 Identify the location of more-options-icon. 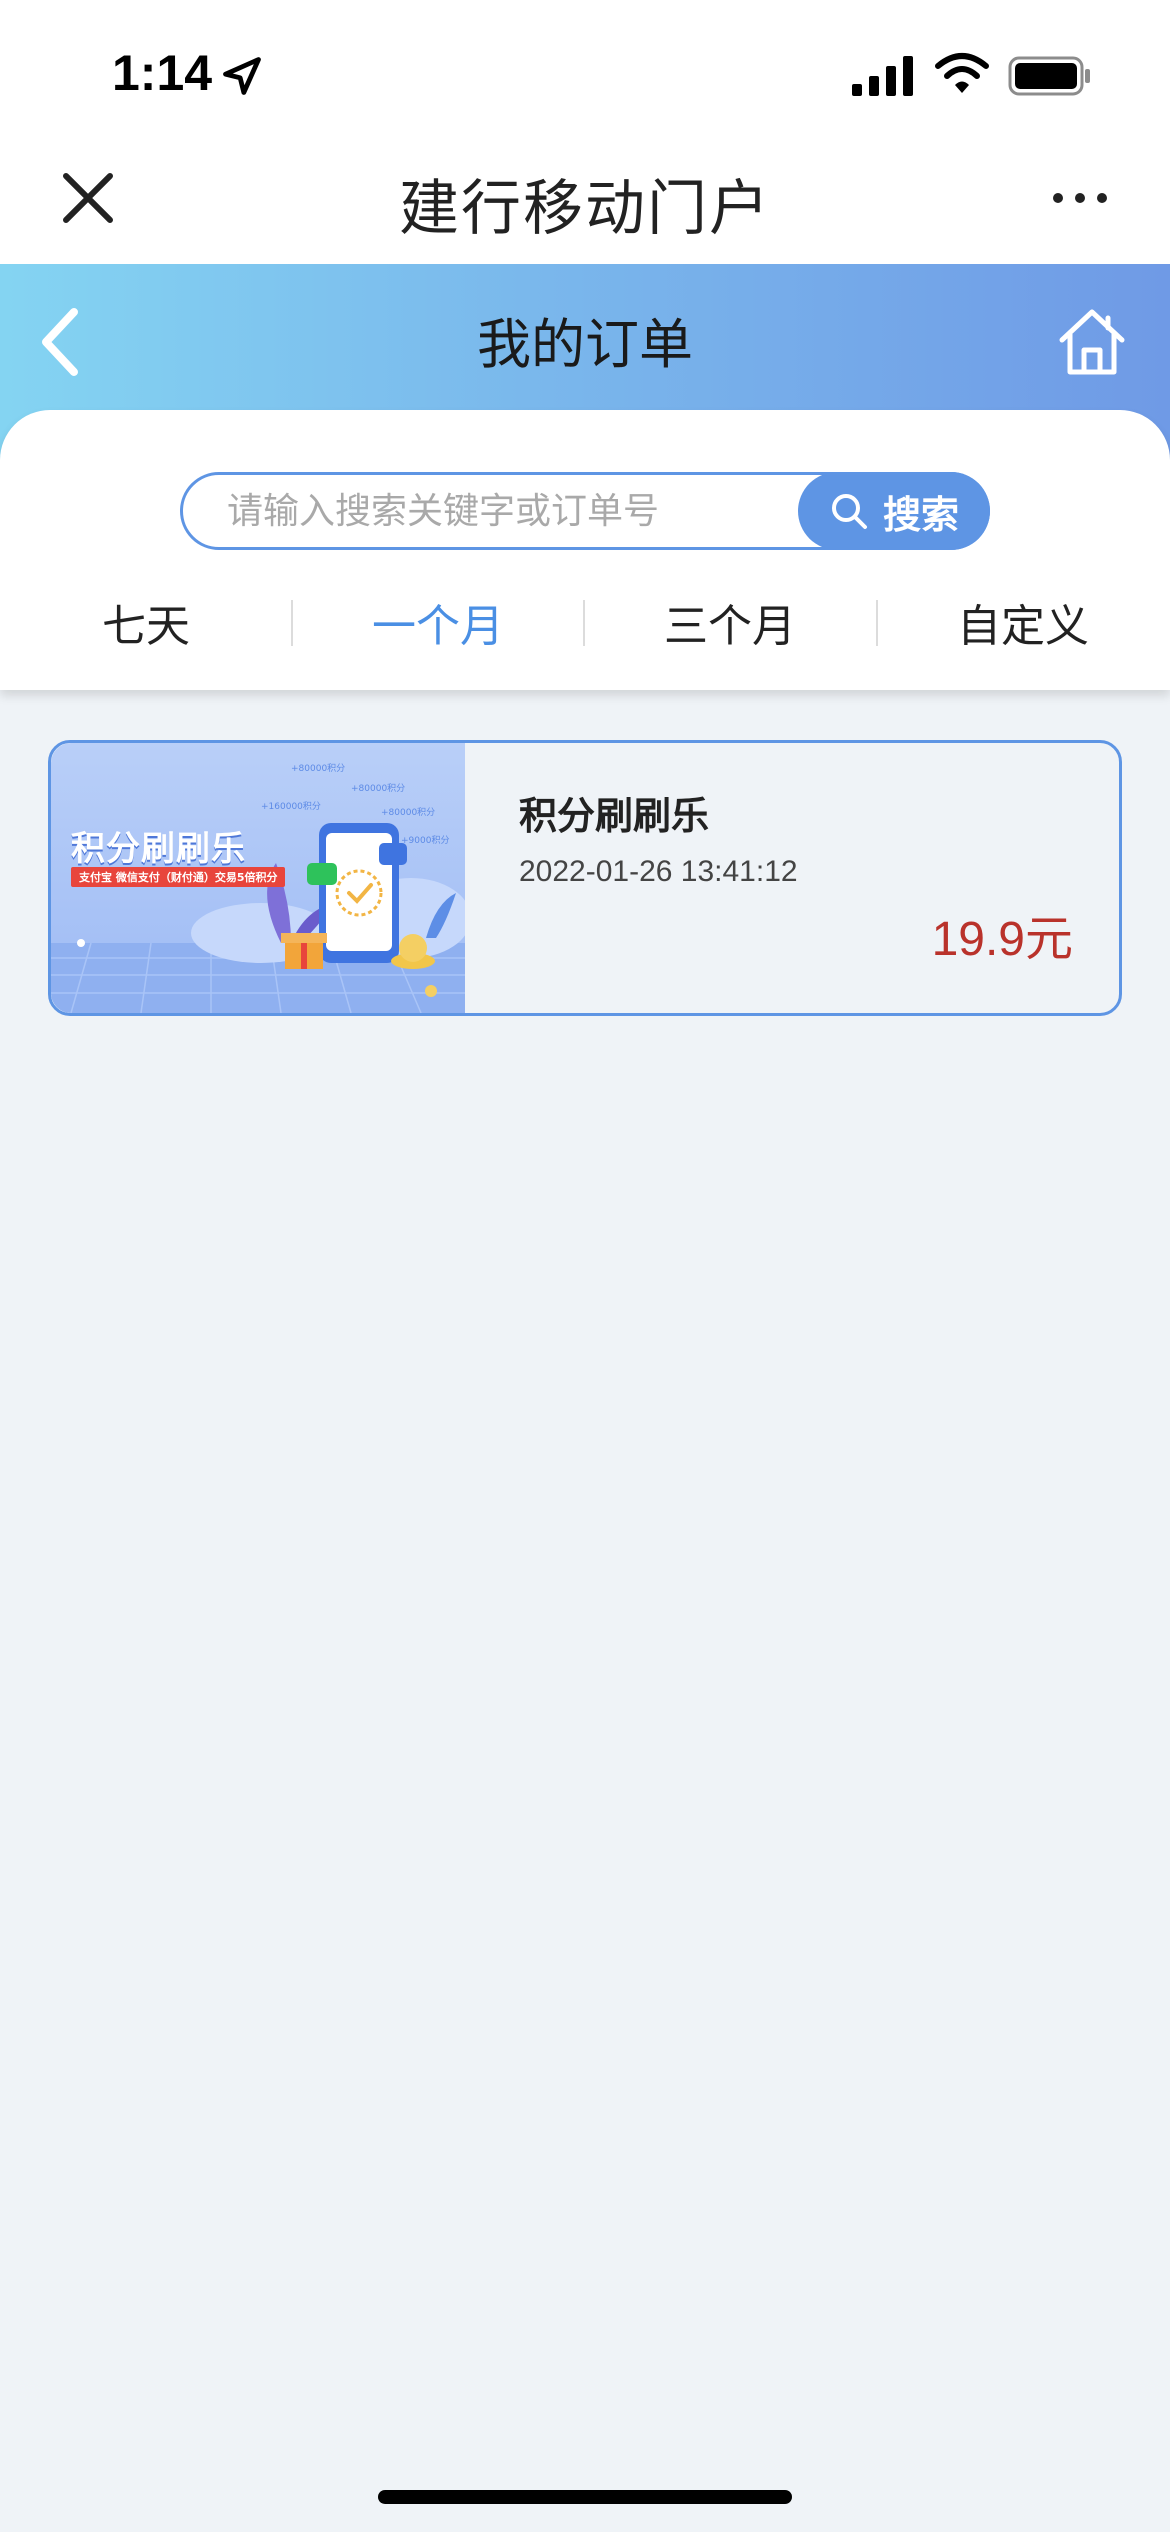
(1080, 198).